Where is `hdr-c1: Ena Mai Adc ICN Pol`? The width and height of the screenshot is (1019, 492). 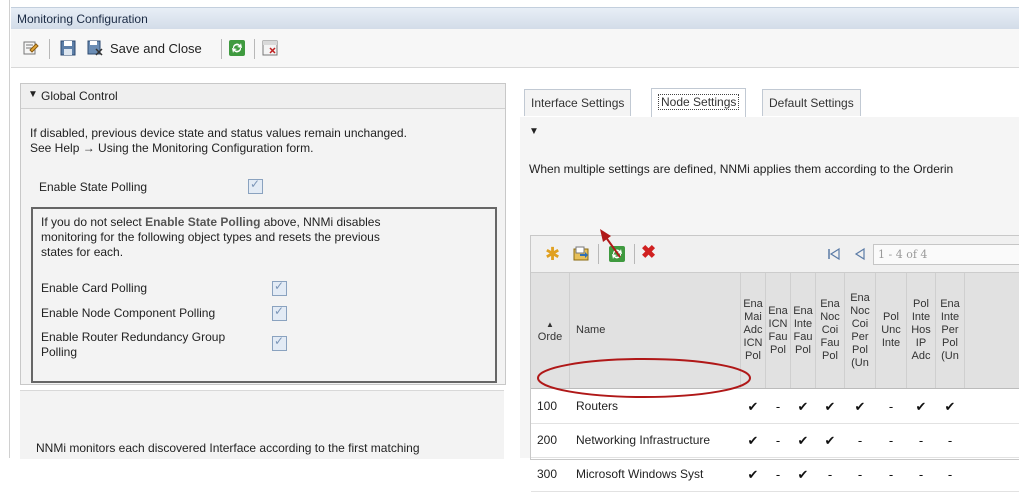
hdr-c1: Ena Mai Adc ICN Pol is located at coordinates (753, 330).